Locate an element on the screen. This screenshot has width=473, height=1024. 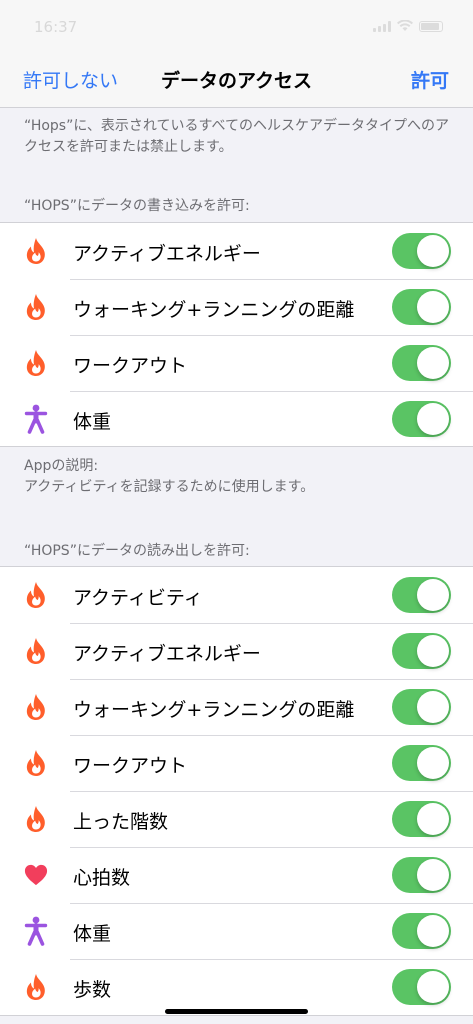
write-permission-row: アクティブエネルギー is located at coordinates (236, 251).